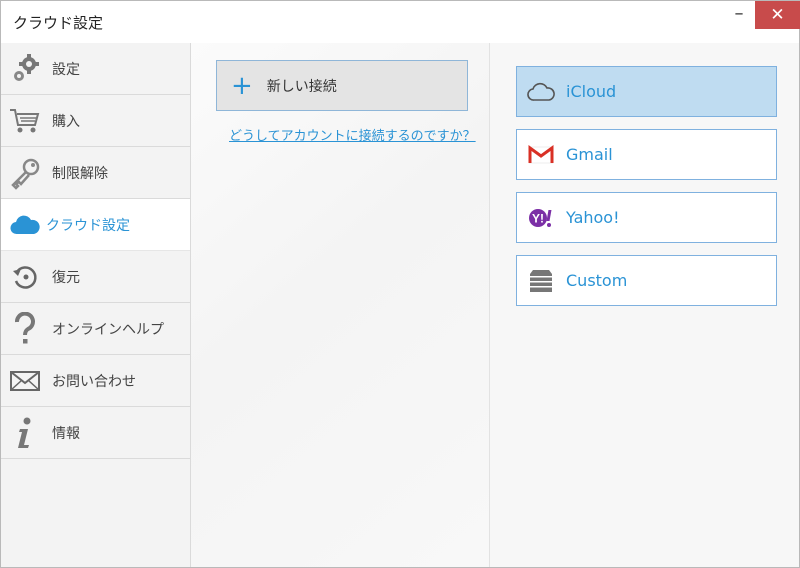  Describe the element at coordinates (739, 16) in the screenshot. I see `minimize-button: –` at that location.